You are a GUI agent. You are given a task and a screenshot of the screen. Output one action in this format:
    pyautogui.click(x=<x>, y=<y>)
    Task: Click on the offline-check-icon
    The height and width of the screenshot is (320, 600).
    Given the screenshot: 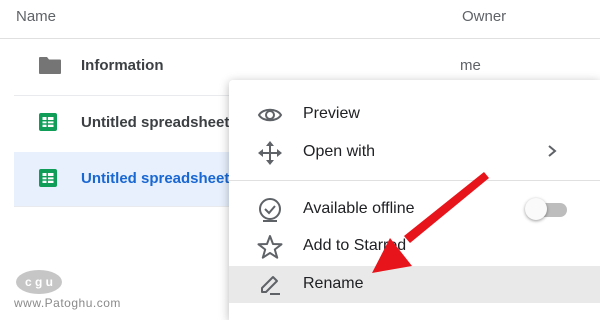 What is the action you would take?
    pyautogui.click(x=270, y=210)
    